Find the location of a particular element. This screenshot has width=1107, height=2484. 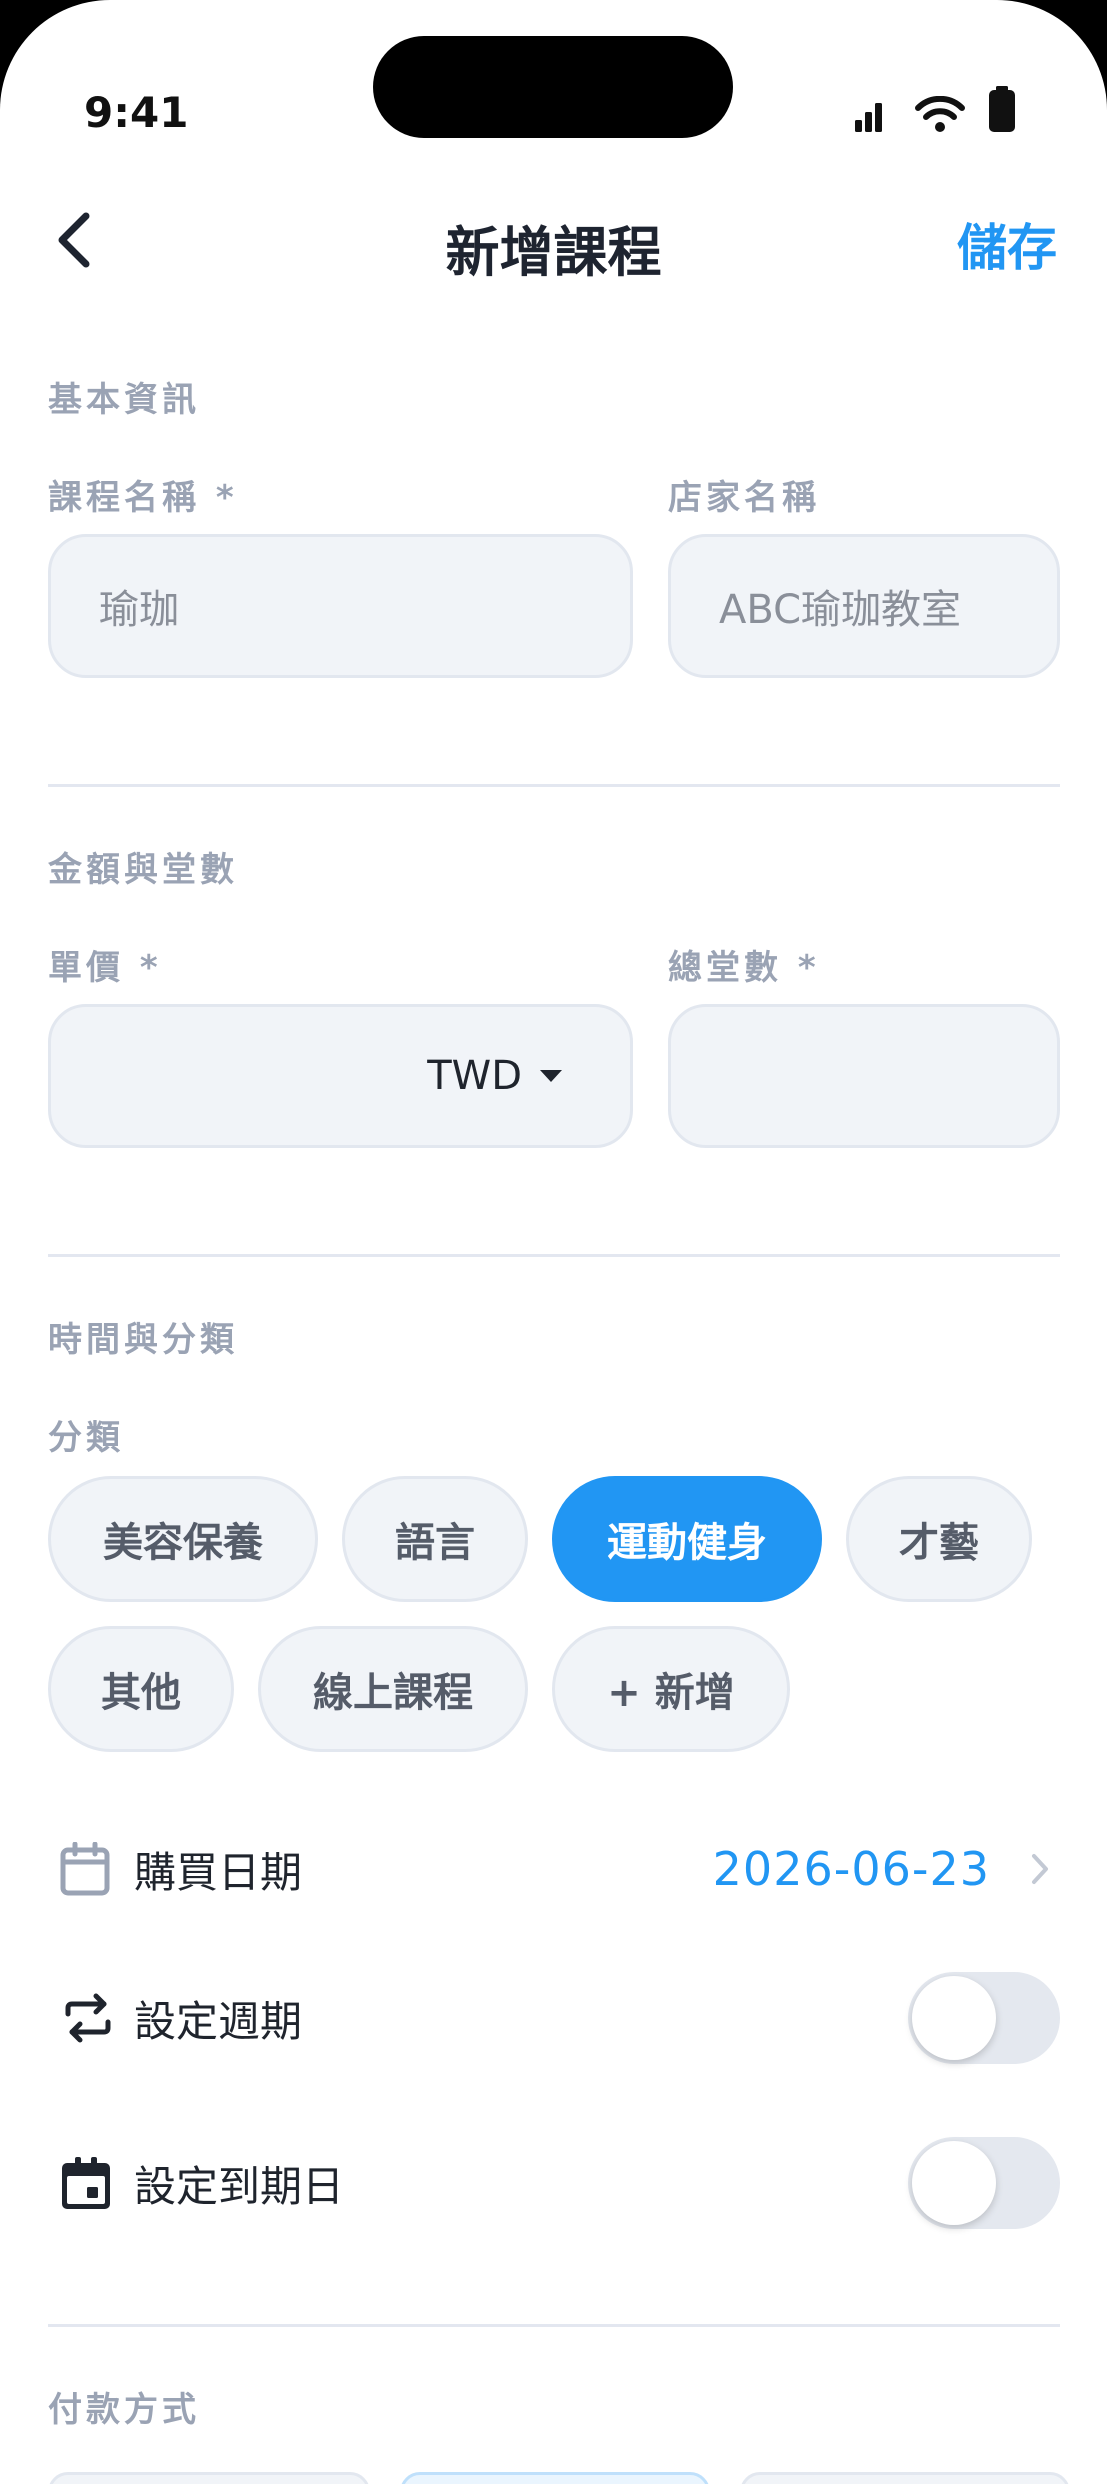

payment-chip-selected is located at coordinates (555, 2478).